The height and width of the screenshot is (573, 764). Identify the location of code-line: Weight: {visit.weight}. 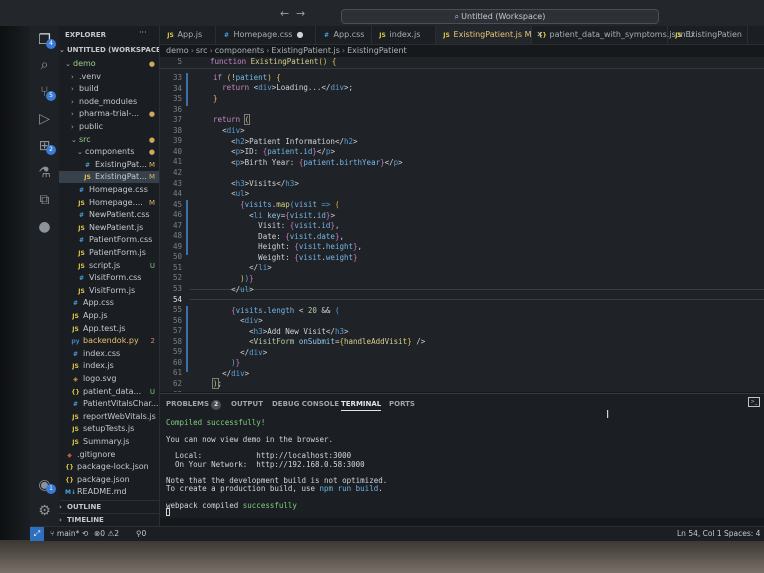
(280, 257).